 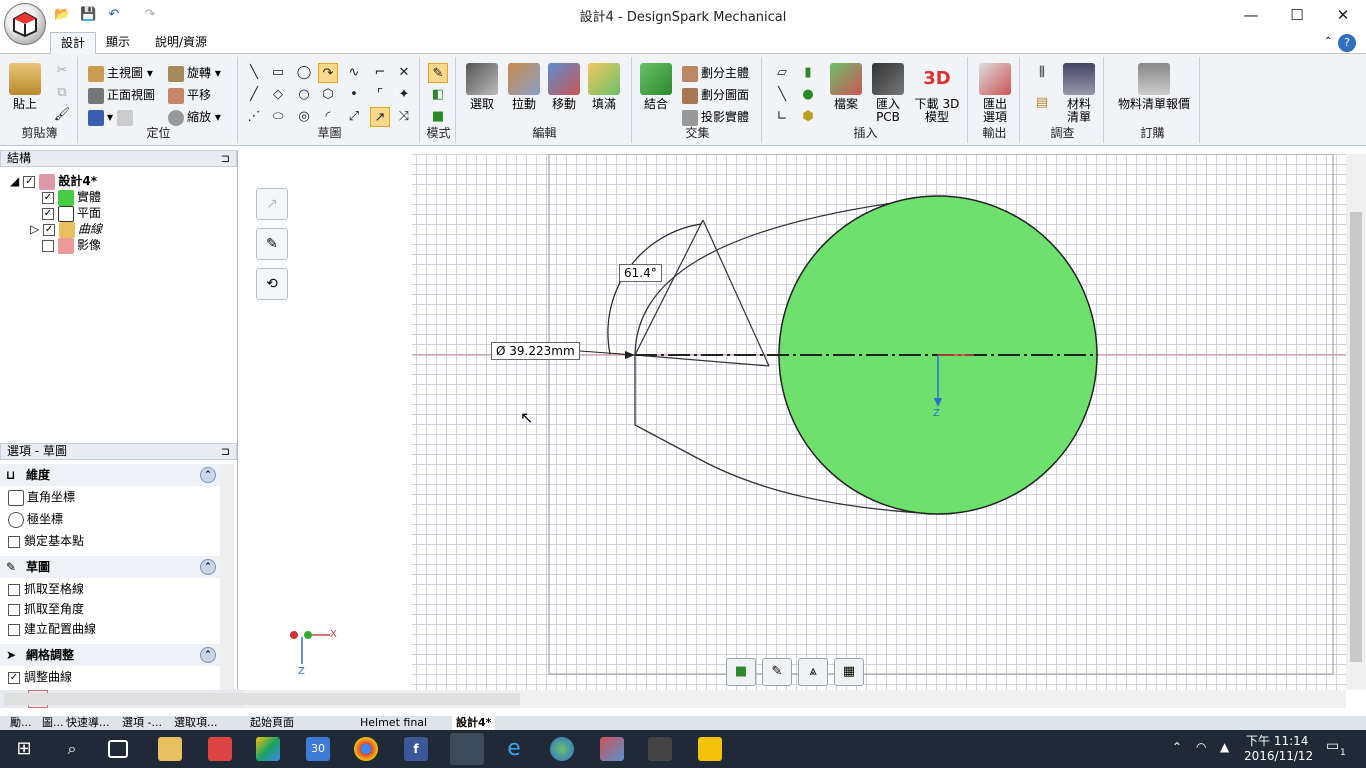 What do you see at coordinates (656, 87) in the screenshot?
I see `combine-button: 結合` at bounding box center [656, 87].